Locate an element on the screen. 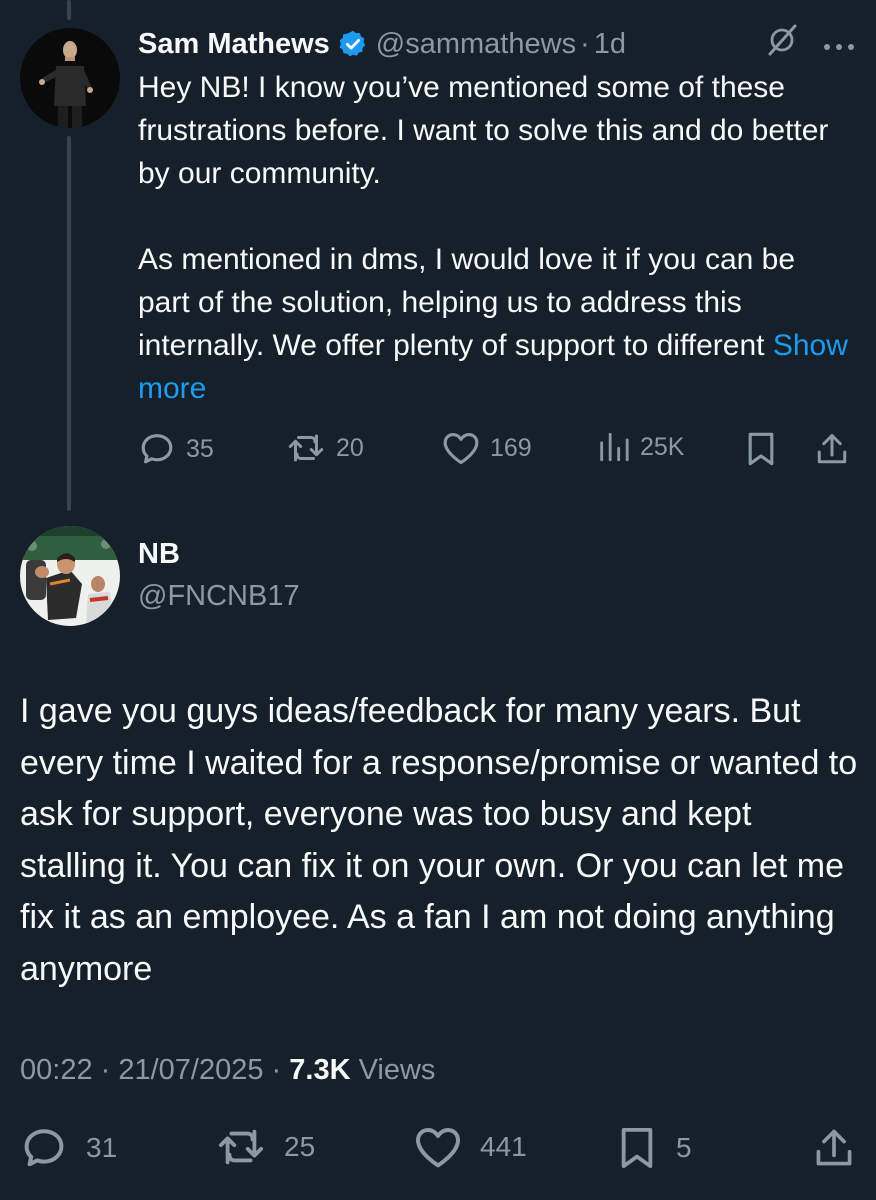 The image size is (876, 1200). more-icon is located at coordinates (839, 44).